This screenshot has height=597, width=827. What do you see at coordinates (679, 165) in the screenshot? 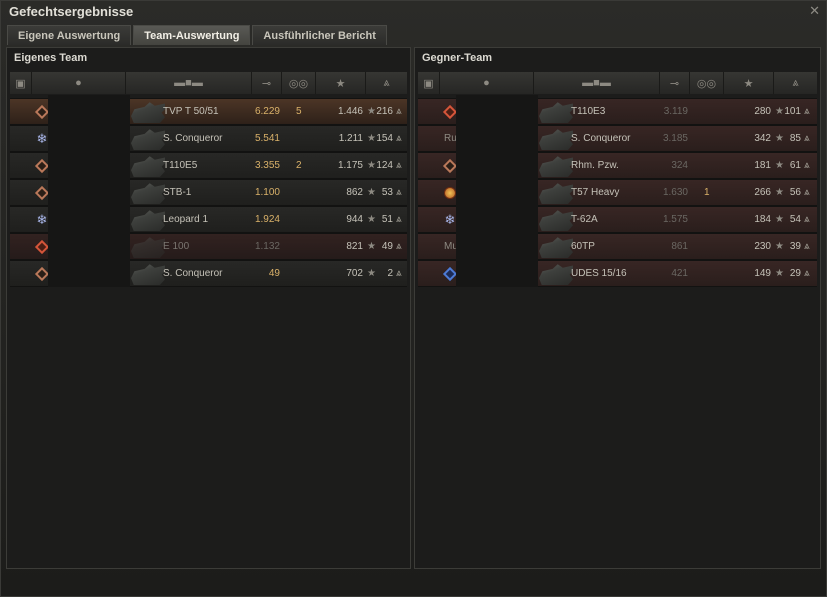
I see `damage-value: 324` at bounding box center [679, 165].